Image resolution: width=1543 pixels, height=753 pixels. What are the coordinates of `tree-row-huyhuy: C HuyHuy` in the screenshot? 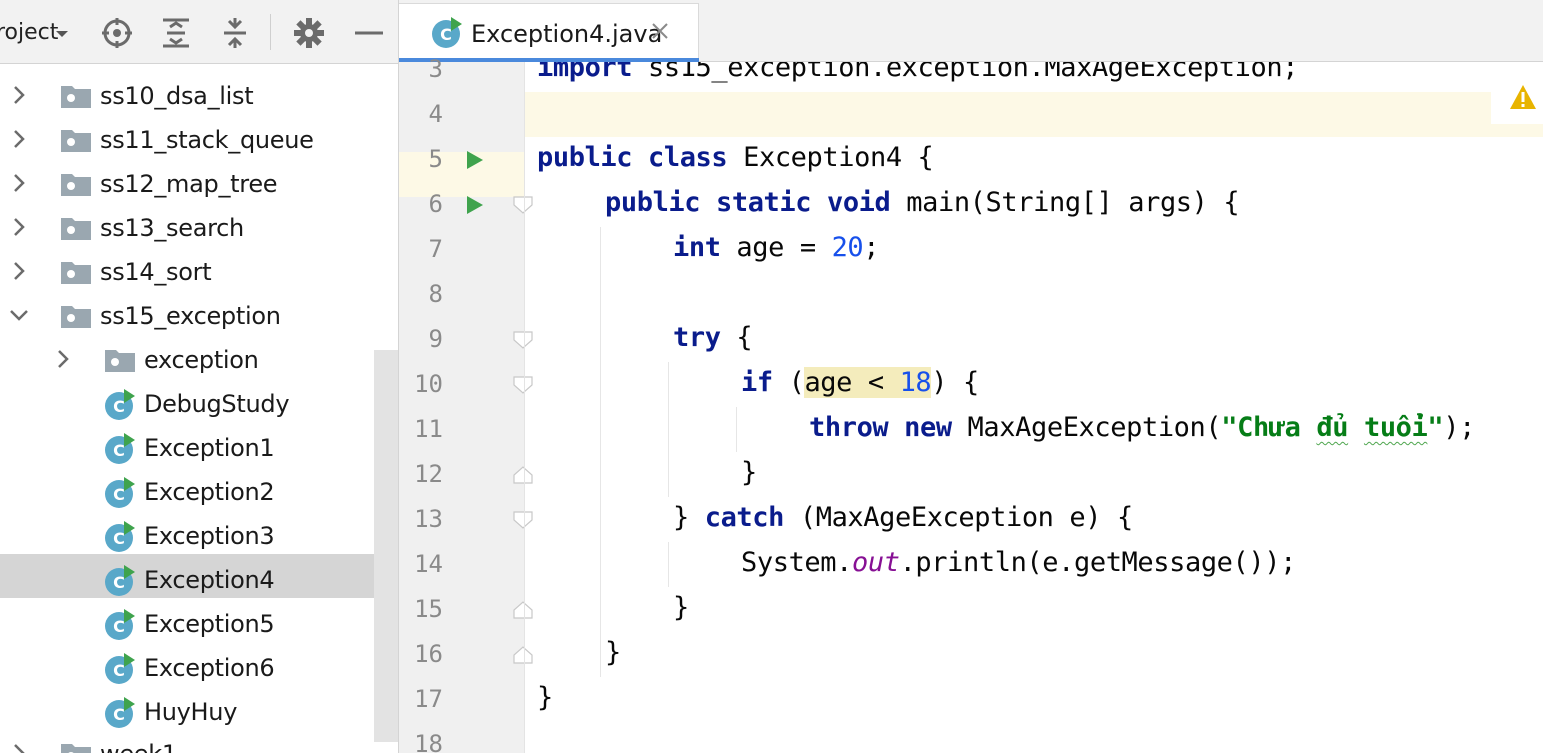 It's located at (199, 712).